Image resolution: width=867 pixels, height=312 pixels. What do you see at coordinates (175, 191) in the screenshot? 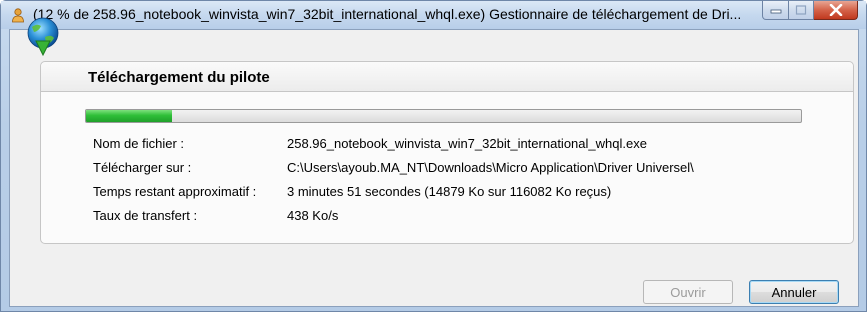
I see `time-remaining-label: Temps restant approximatif :` at bounding box center [175, 191].